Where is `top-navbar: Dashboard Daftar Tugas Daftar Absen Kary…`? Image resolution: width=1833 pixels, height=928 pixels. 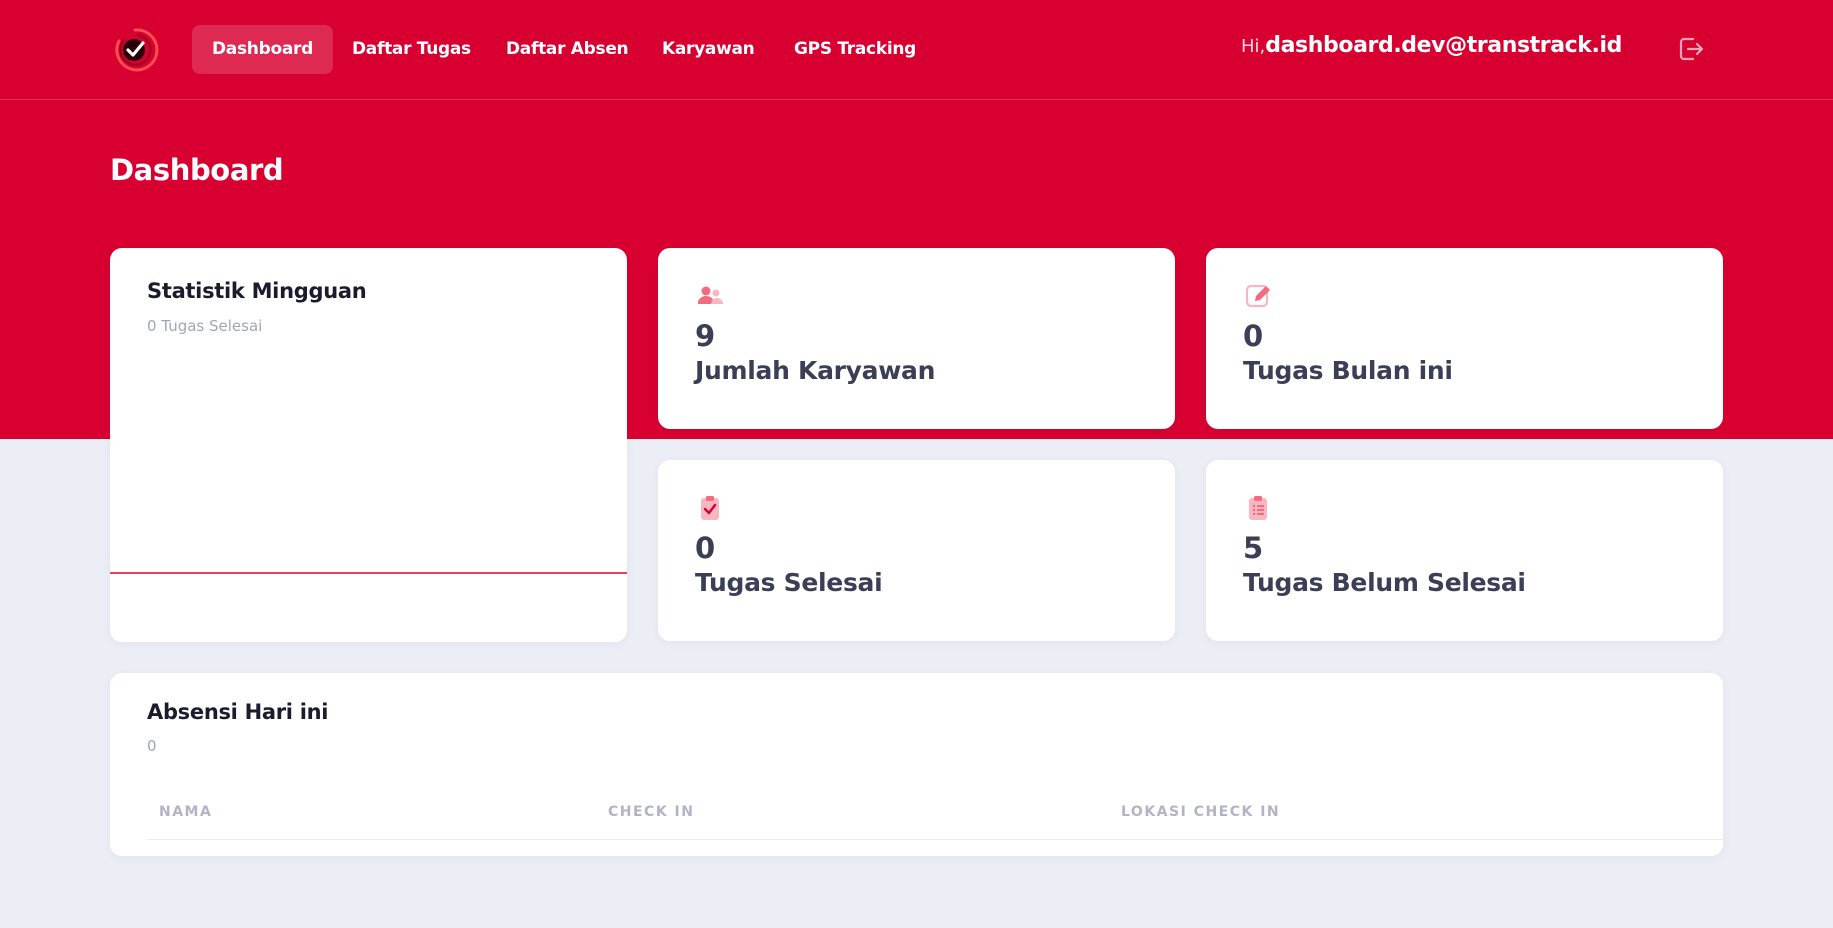
top-navbar: Dashboard Daftar Tugas Daftar Absen Kary… is located at coordinates (916, 50).